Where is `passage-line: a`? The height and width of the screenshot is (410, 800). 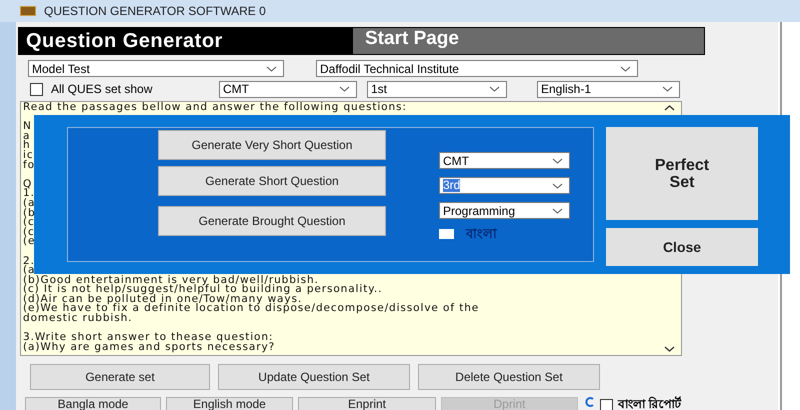 passage-line: a is located at coordinates (26, 137).